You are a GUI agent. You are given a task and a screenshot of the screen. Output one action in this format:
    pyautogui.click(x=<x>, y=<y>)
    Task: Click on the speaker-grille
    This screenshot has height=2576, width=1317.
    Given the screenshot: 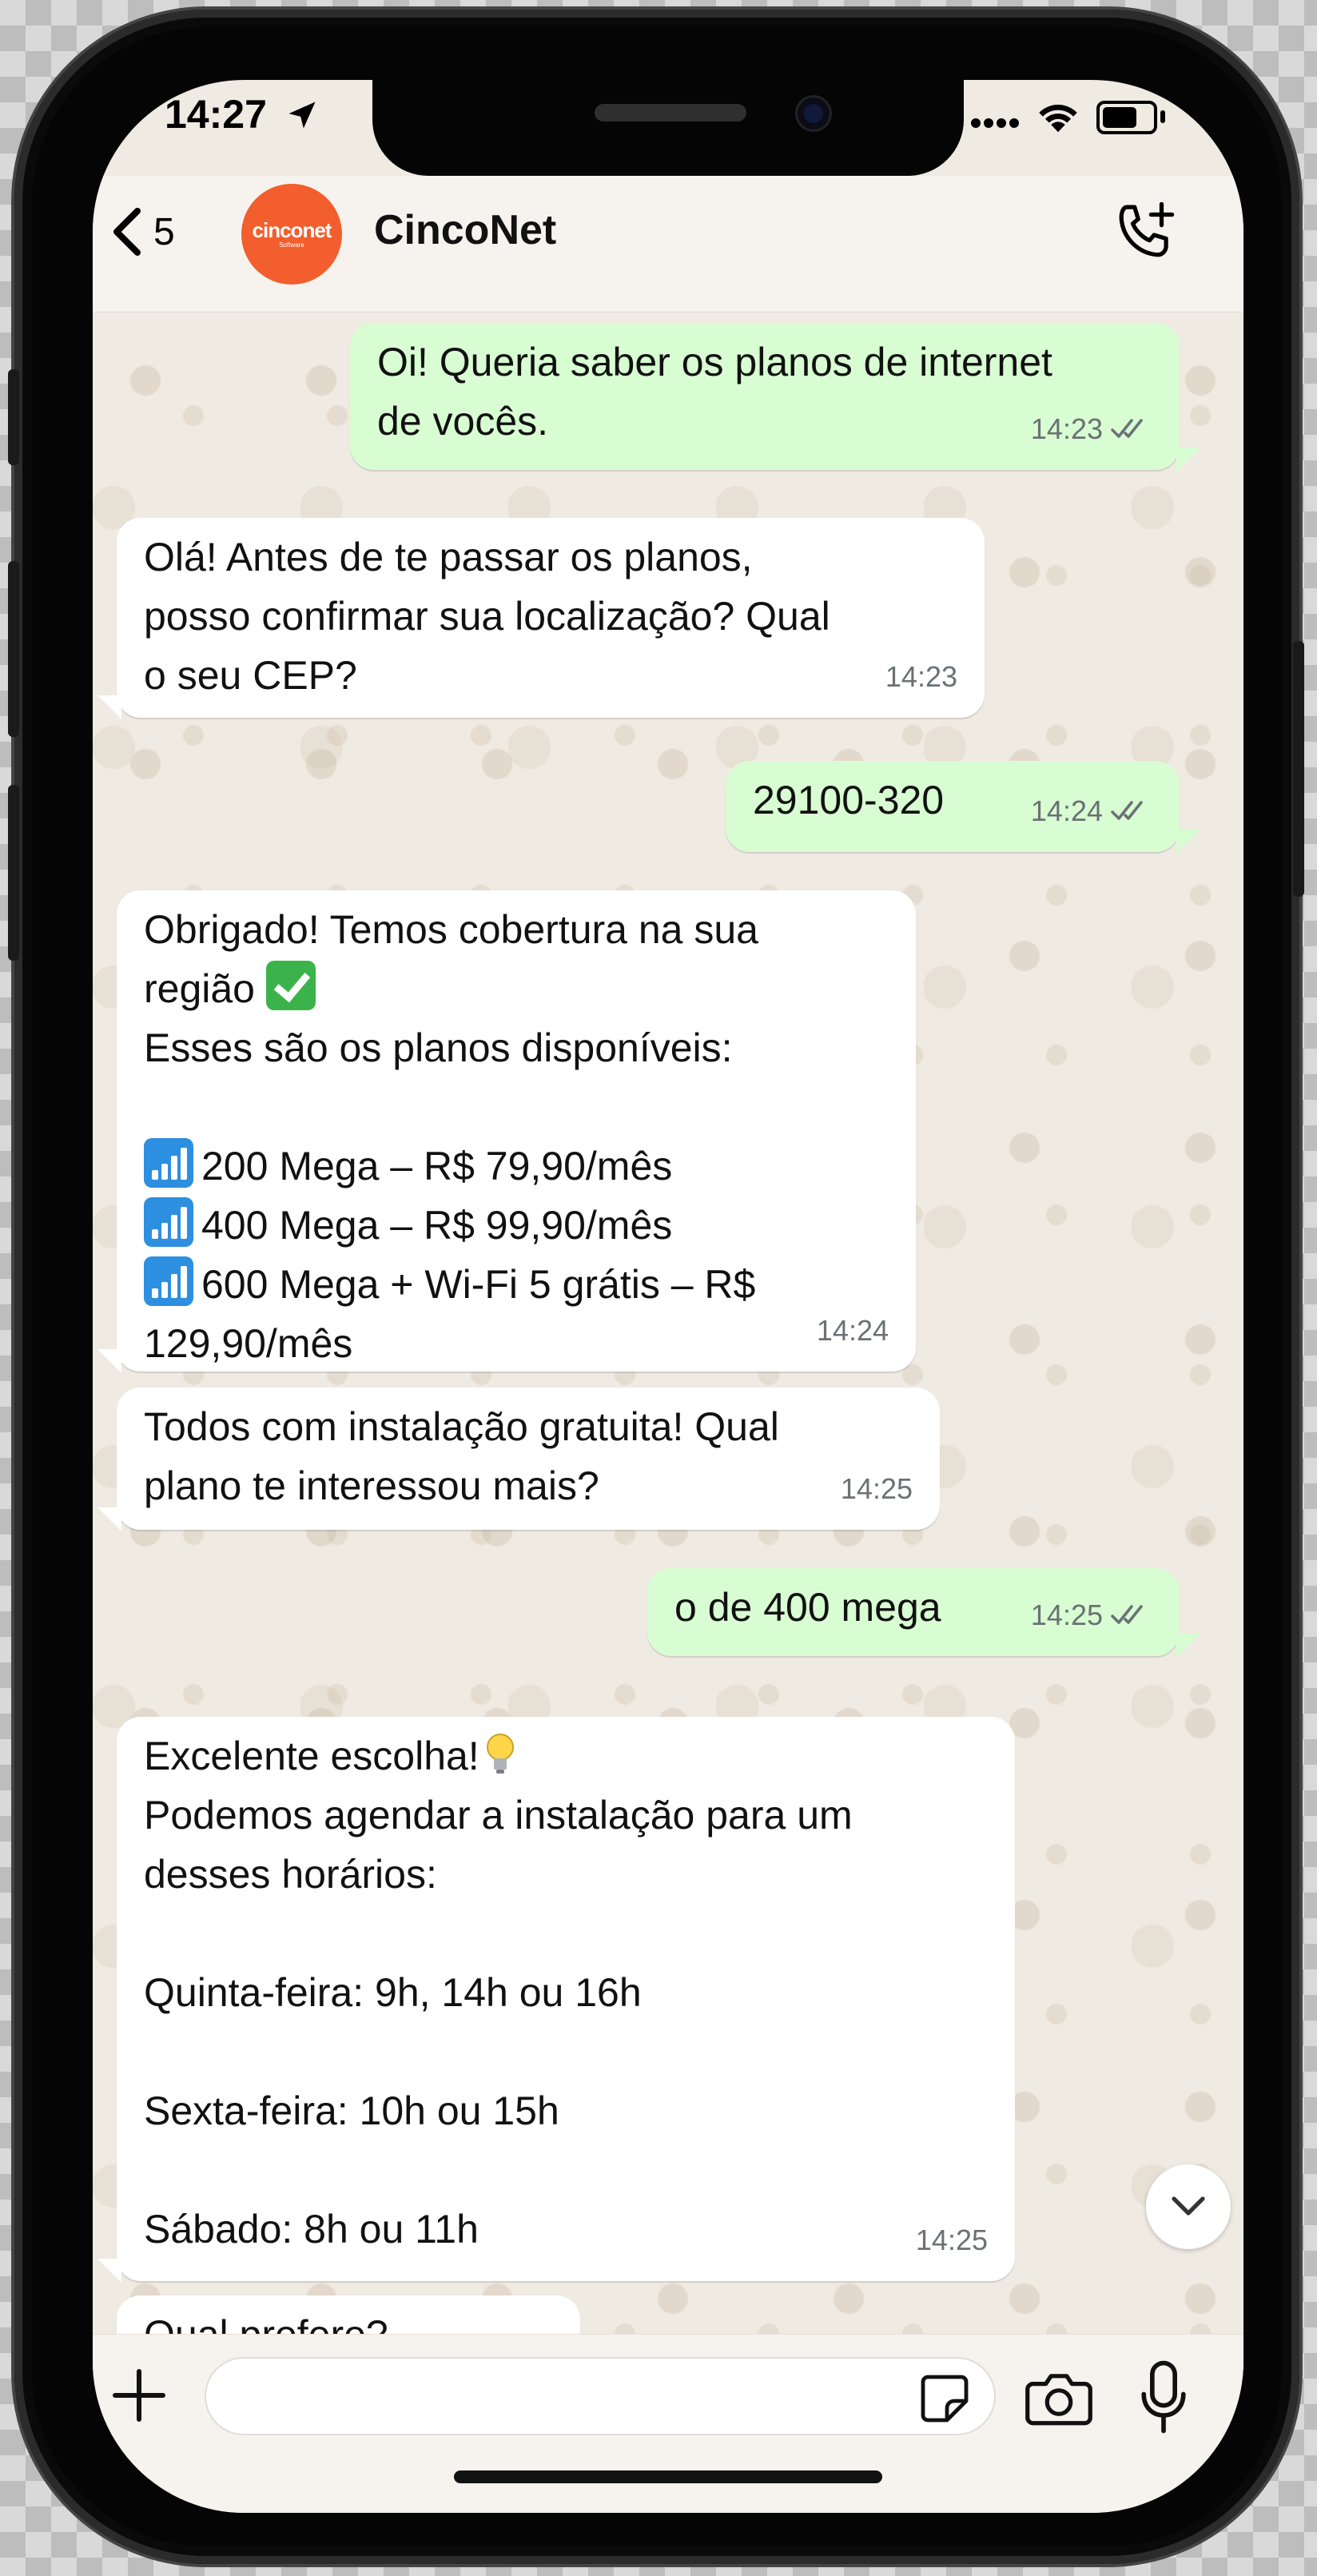 What is the action you would take?
    pyautogui.click(x=670, y=112)
    